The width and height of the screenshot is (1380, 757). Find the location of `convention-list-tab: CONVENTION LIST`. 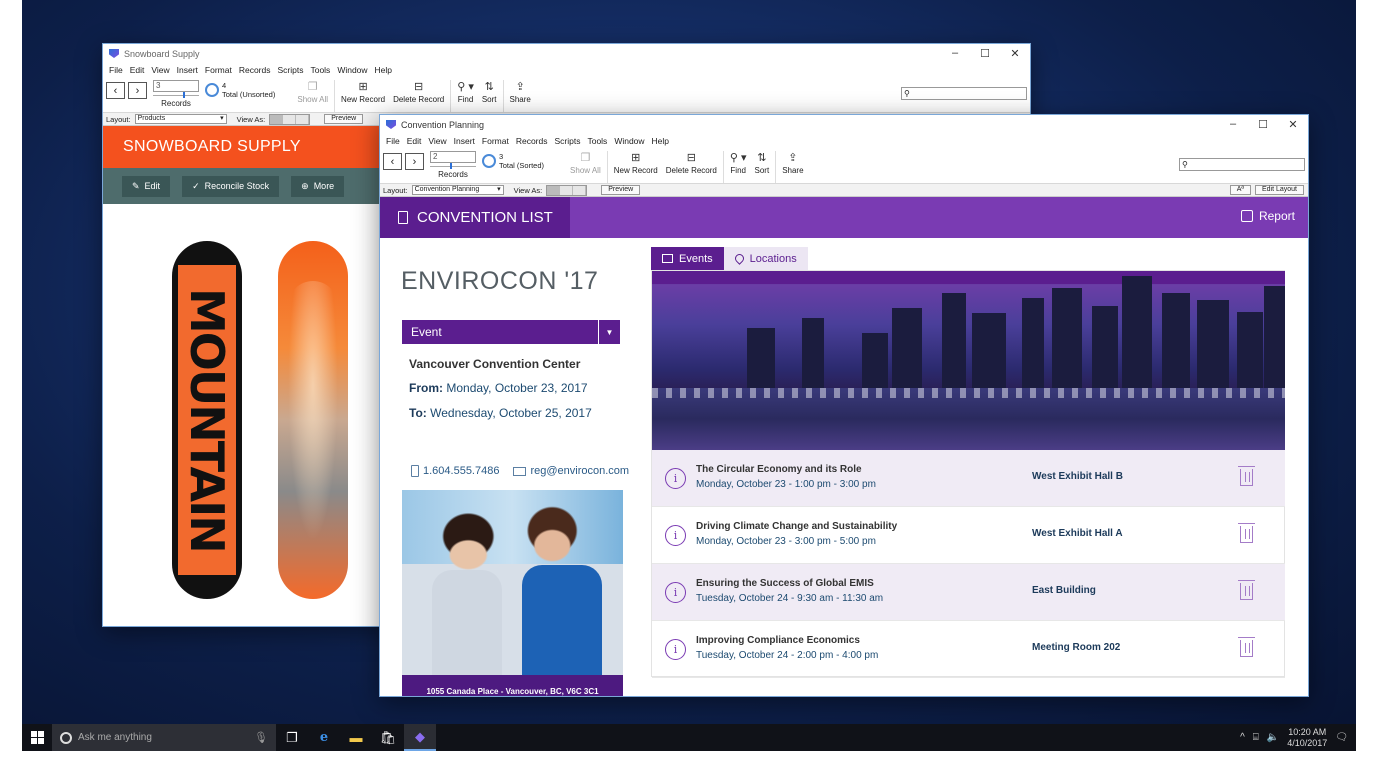

convention-list-tab: CONVENTION LIST is located at coordinates (475, 217).